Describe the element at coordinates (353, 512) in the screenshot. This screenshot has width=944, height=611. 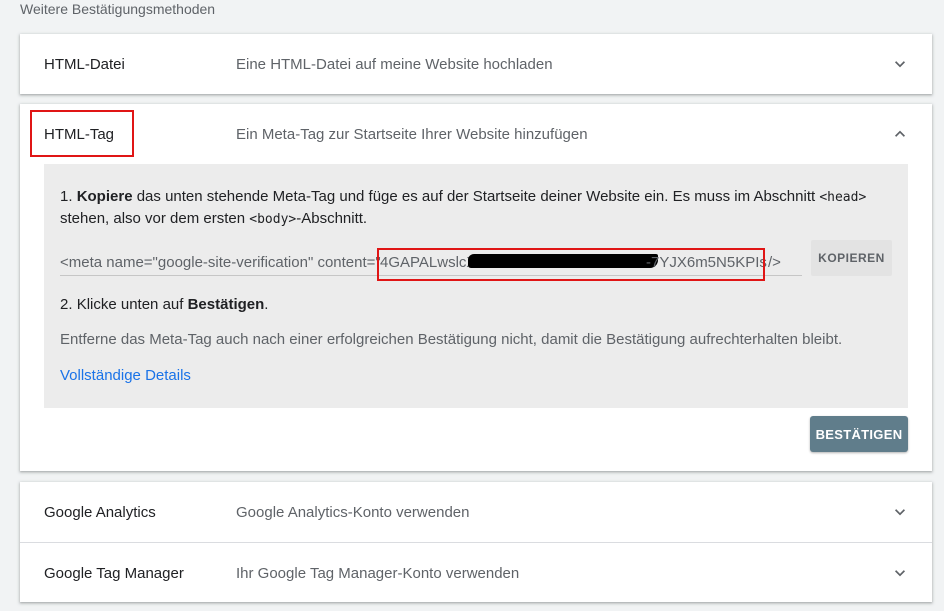
I see `method-description: Google Analytics-Konto verwenden` at that location.